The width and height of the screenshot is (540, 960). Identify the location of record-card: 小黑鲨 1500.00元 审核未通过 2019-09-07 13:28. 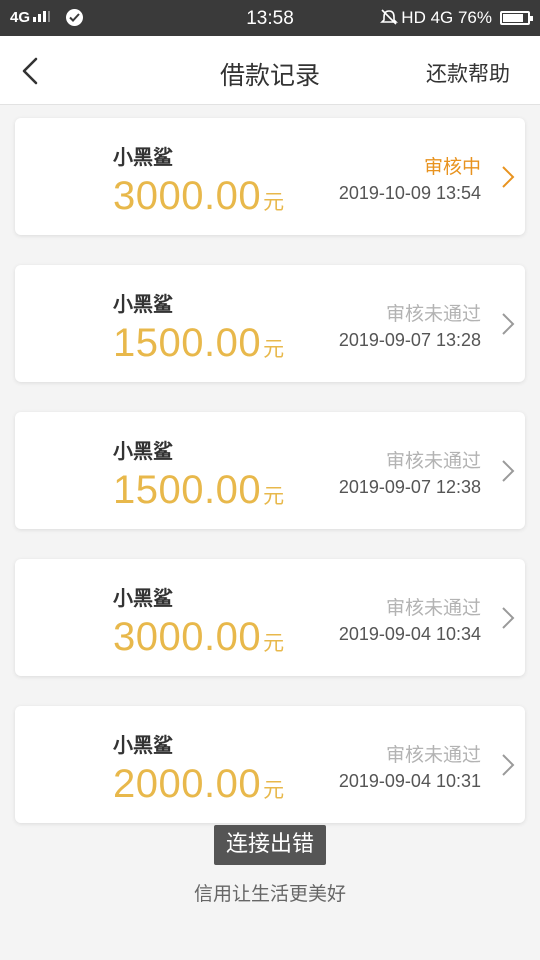
(270, 323).